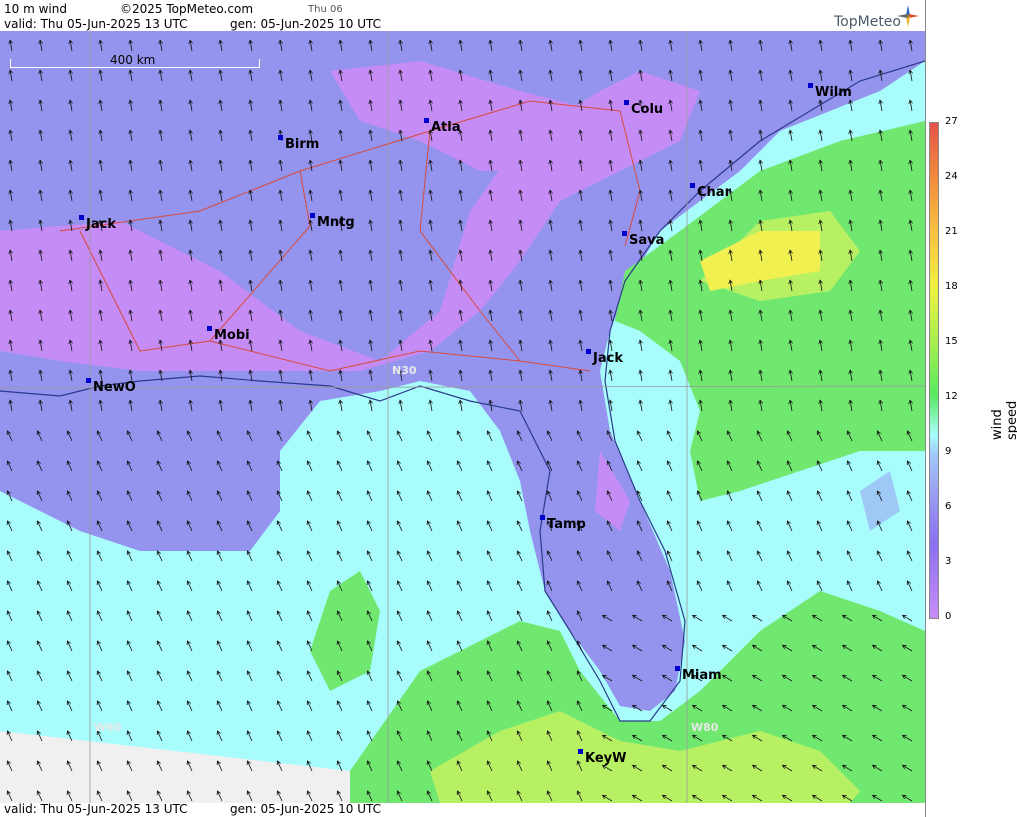 The height and width of the screenshot is (817, 1017). I want to click on grid-label-w90: W90, so click(108, 727).